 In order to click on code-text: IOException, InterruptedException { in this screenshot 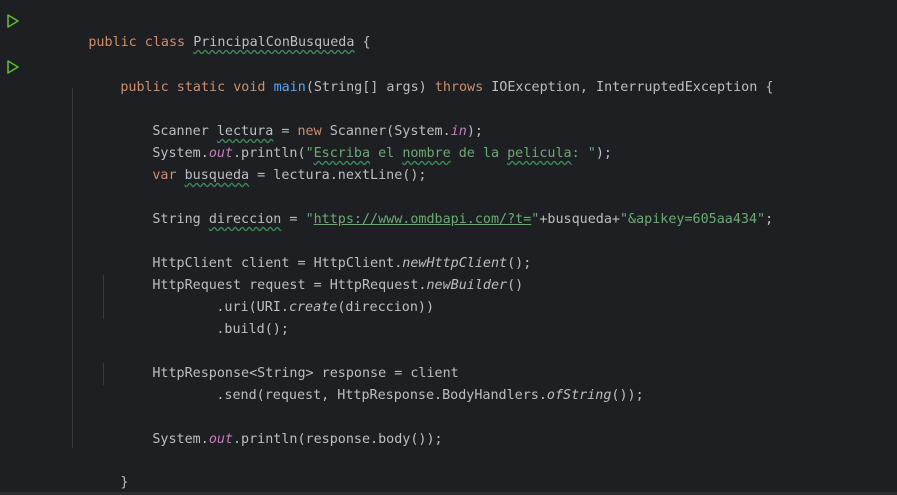, I will do `click(628, 87)`.